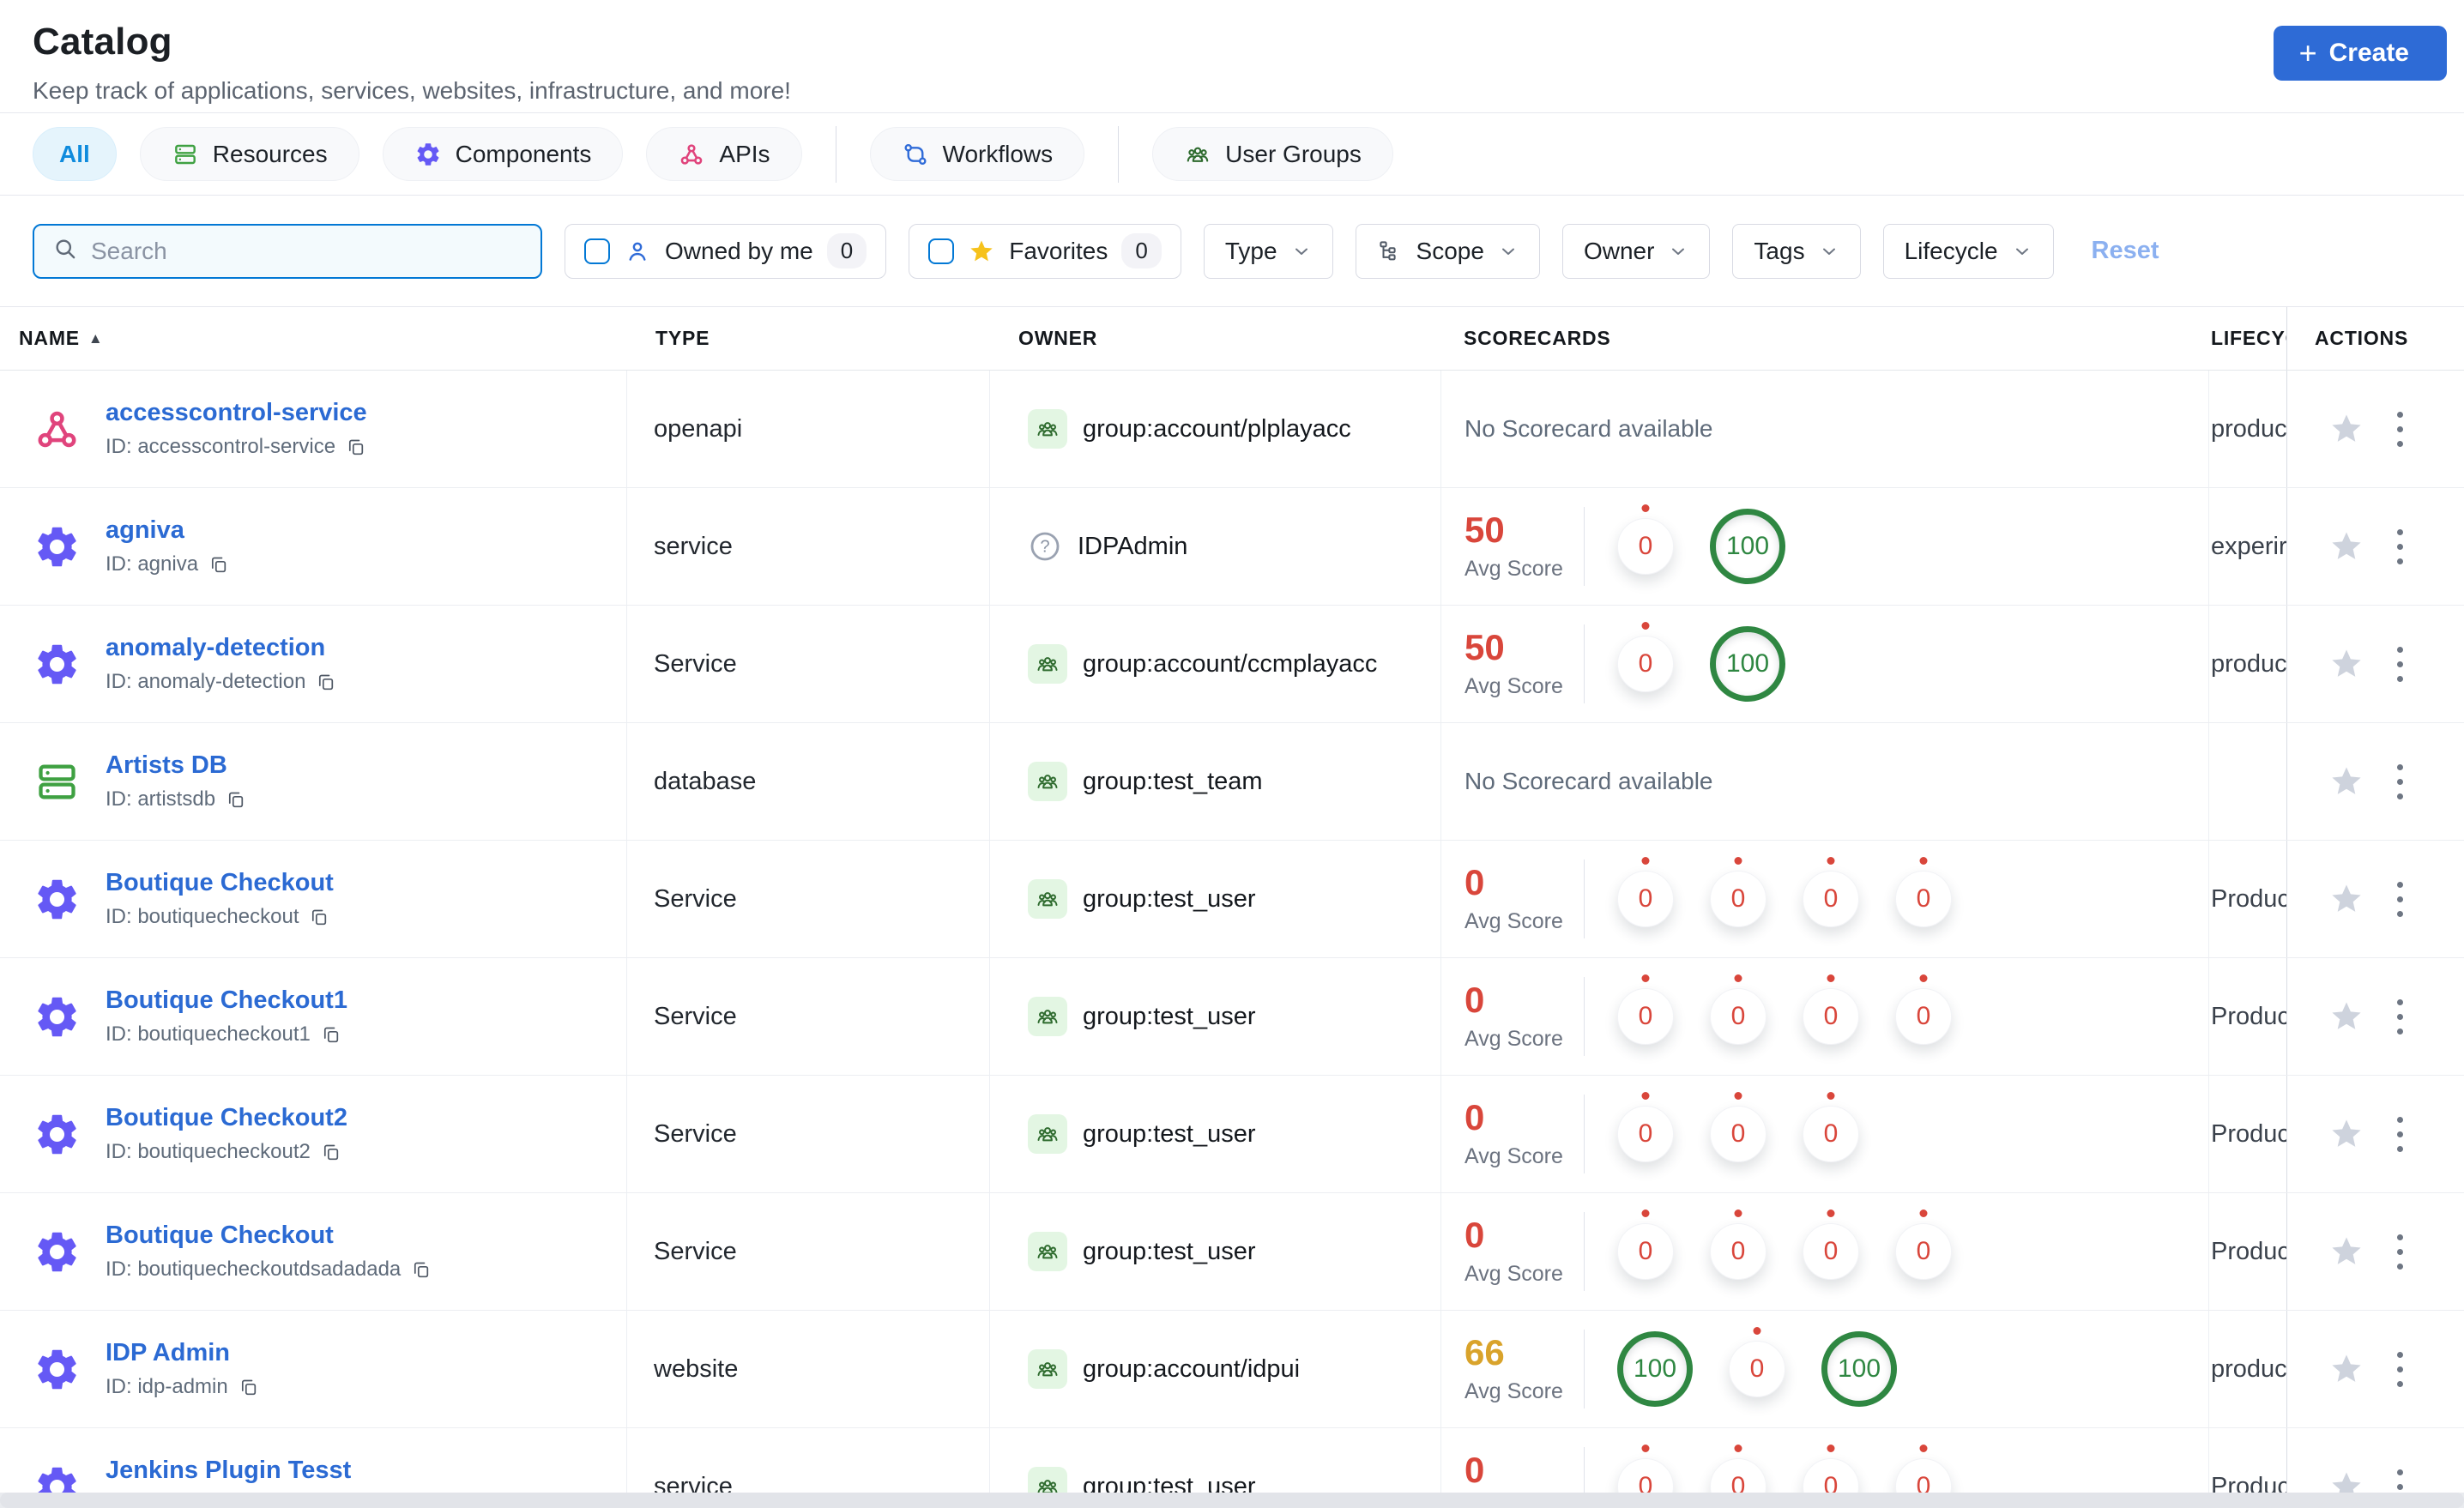 This screenshot has width=2464, height=1508. I want to click on favorites-filter: Favorites 0, so click(1045, 251).